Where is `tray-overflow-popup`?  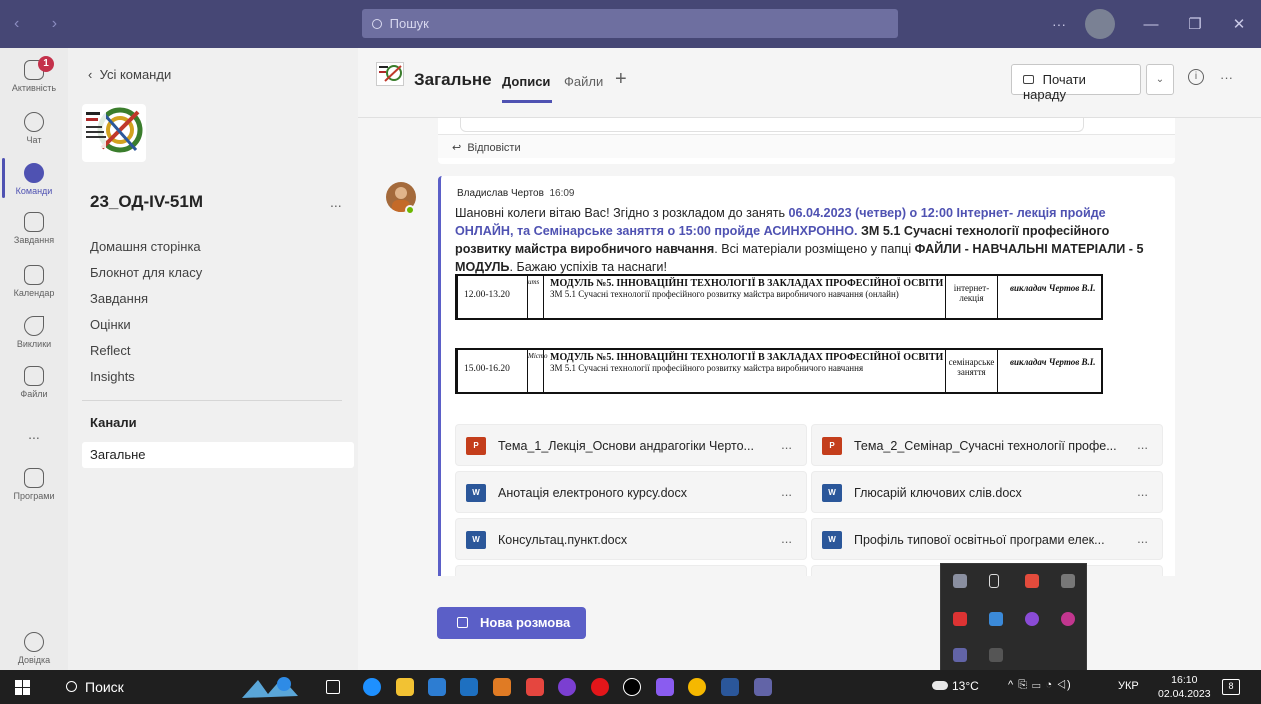 tray-overflow-popup is located at coordinates (1013, 618).